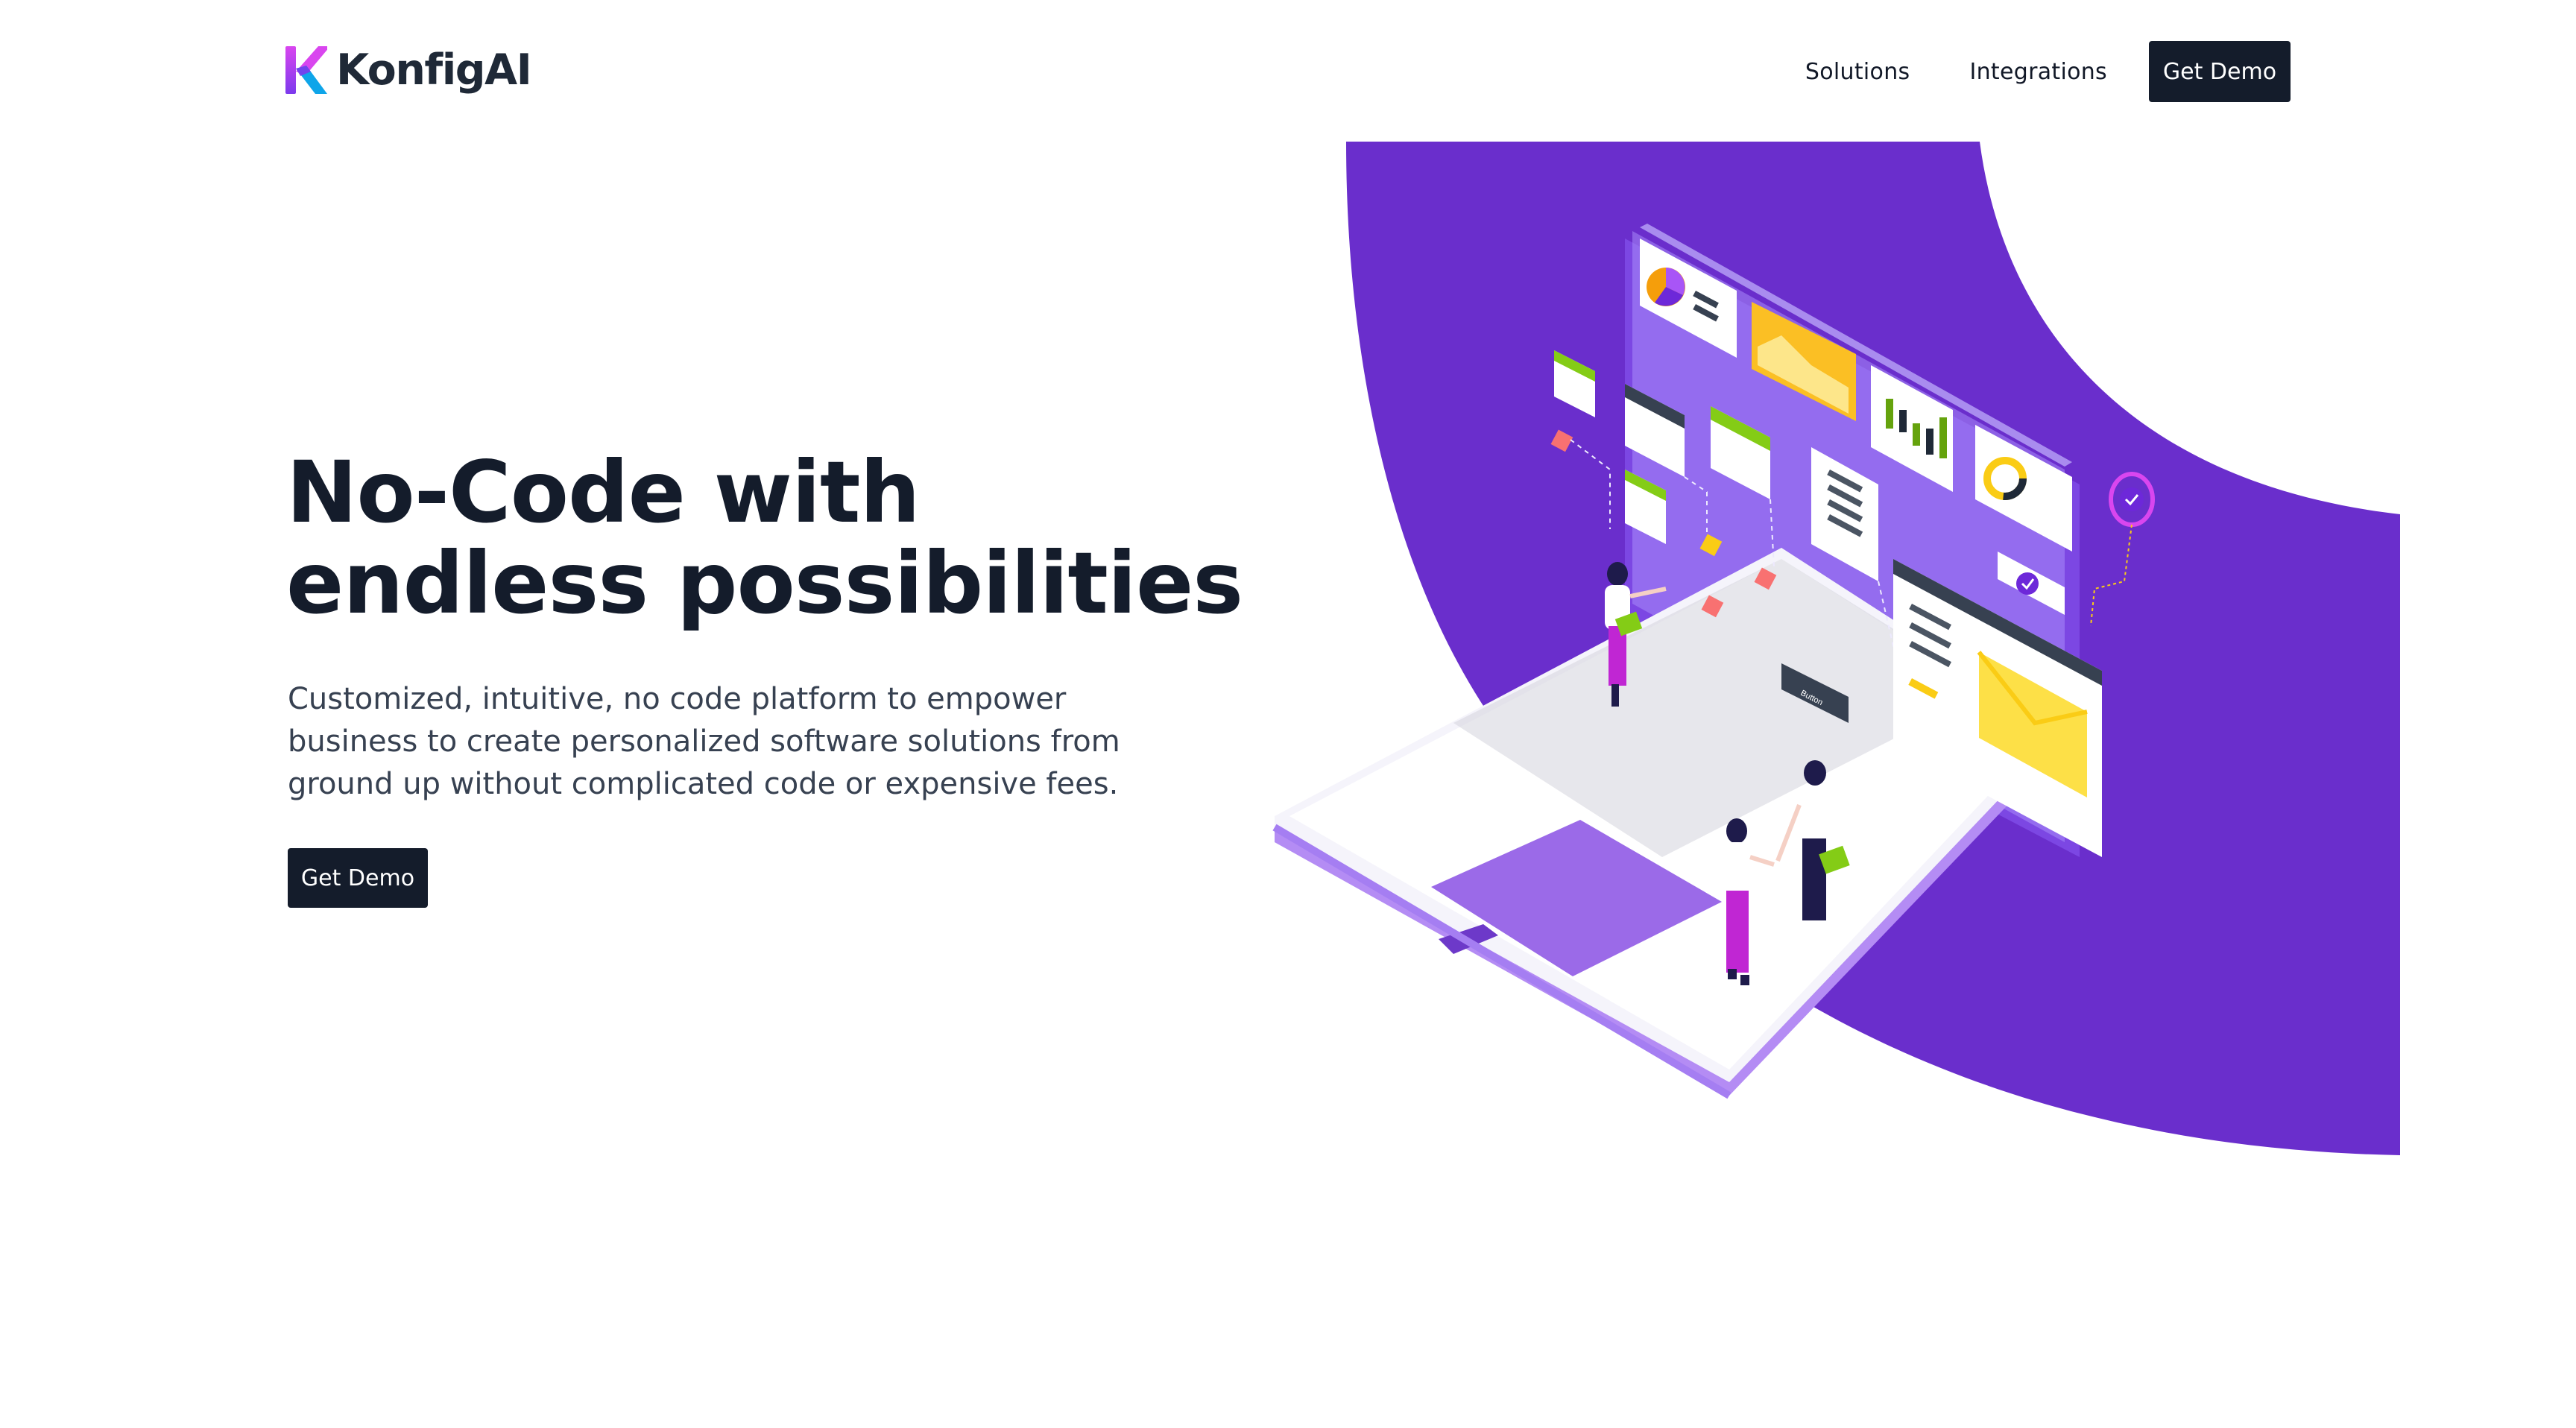 This screenshot has width=2576, height=1428. Describe the element at coordinates (358, 878) in the screenshot. I see `hero-get-demo-button: Get Demo` at that location.